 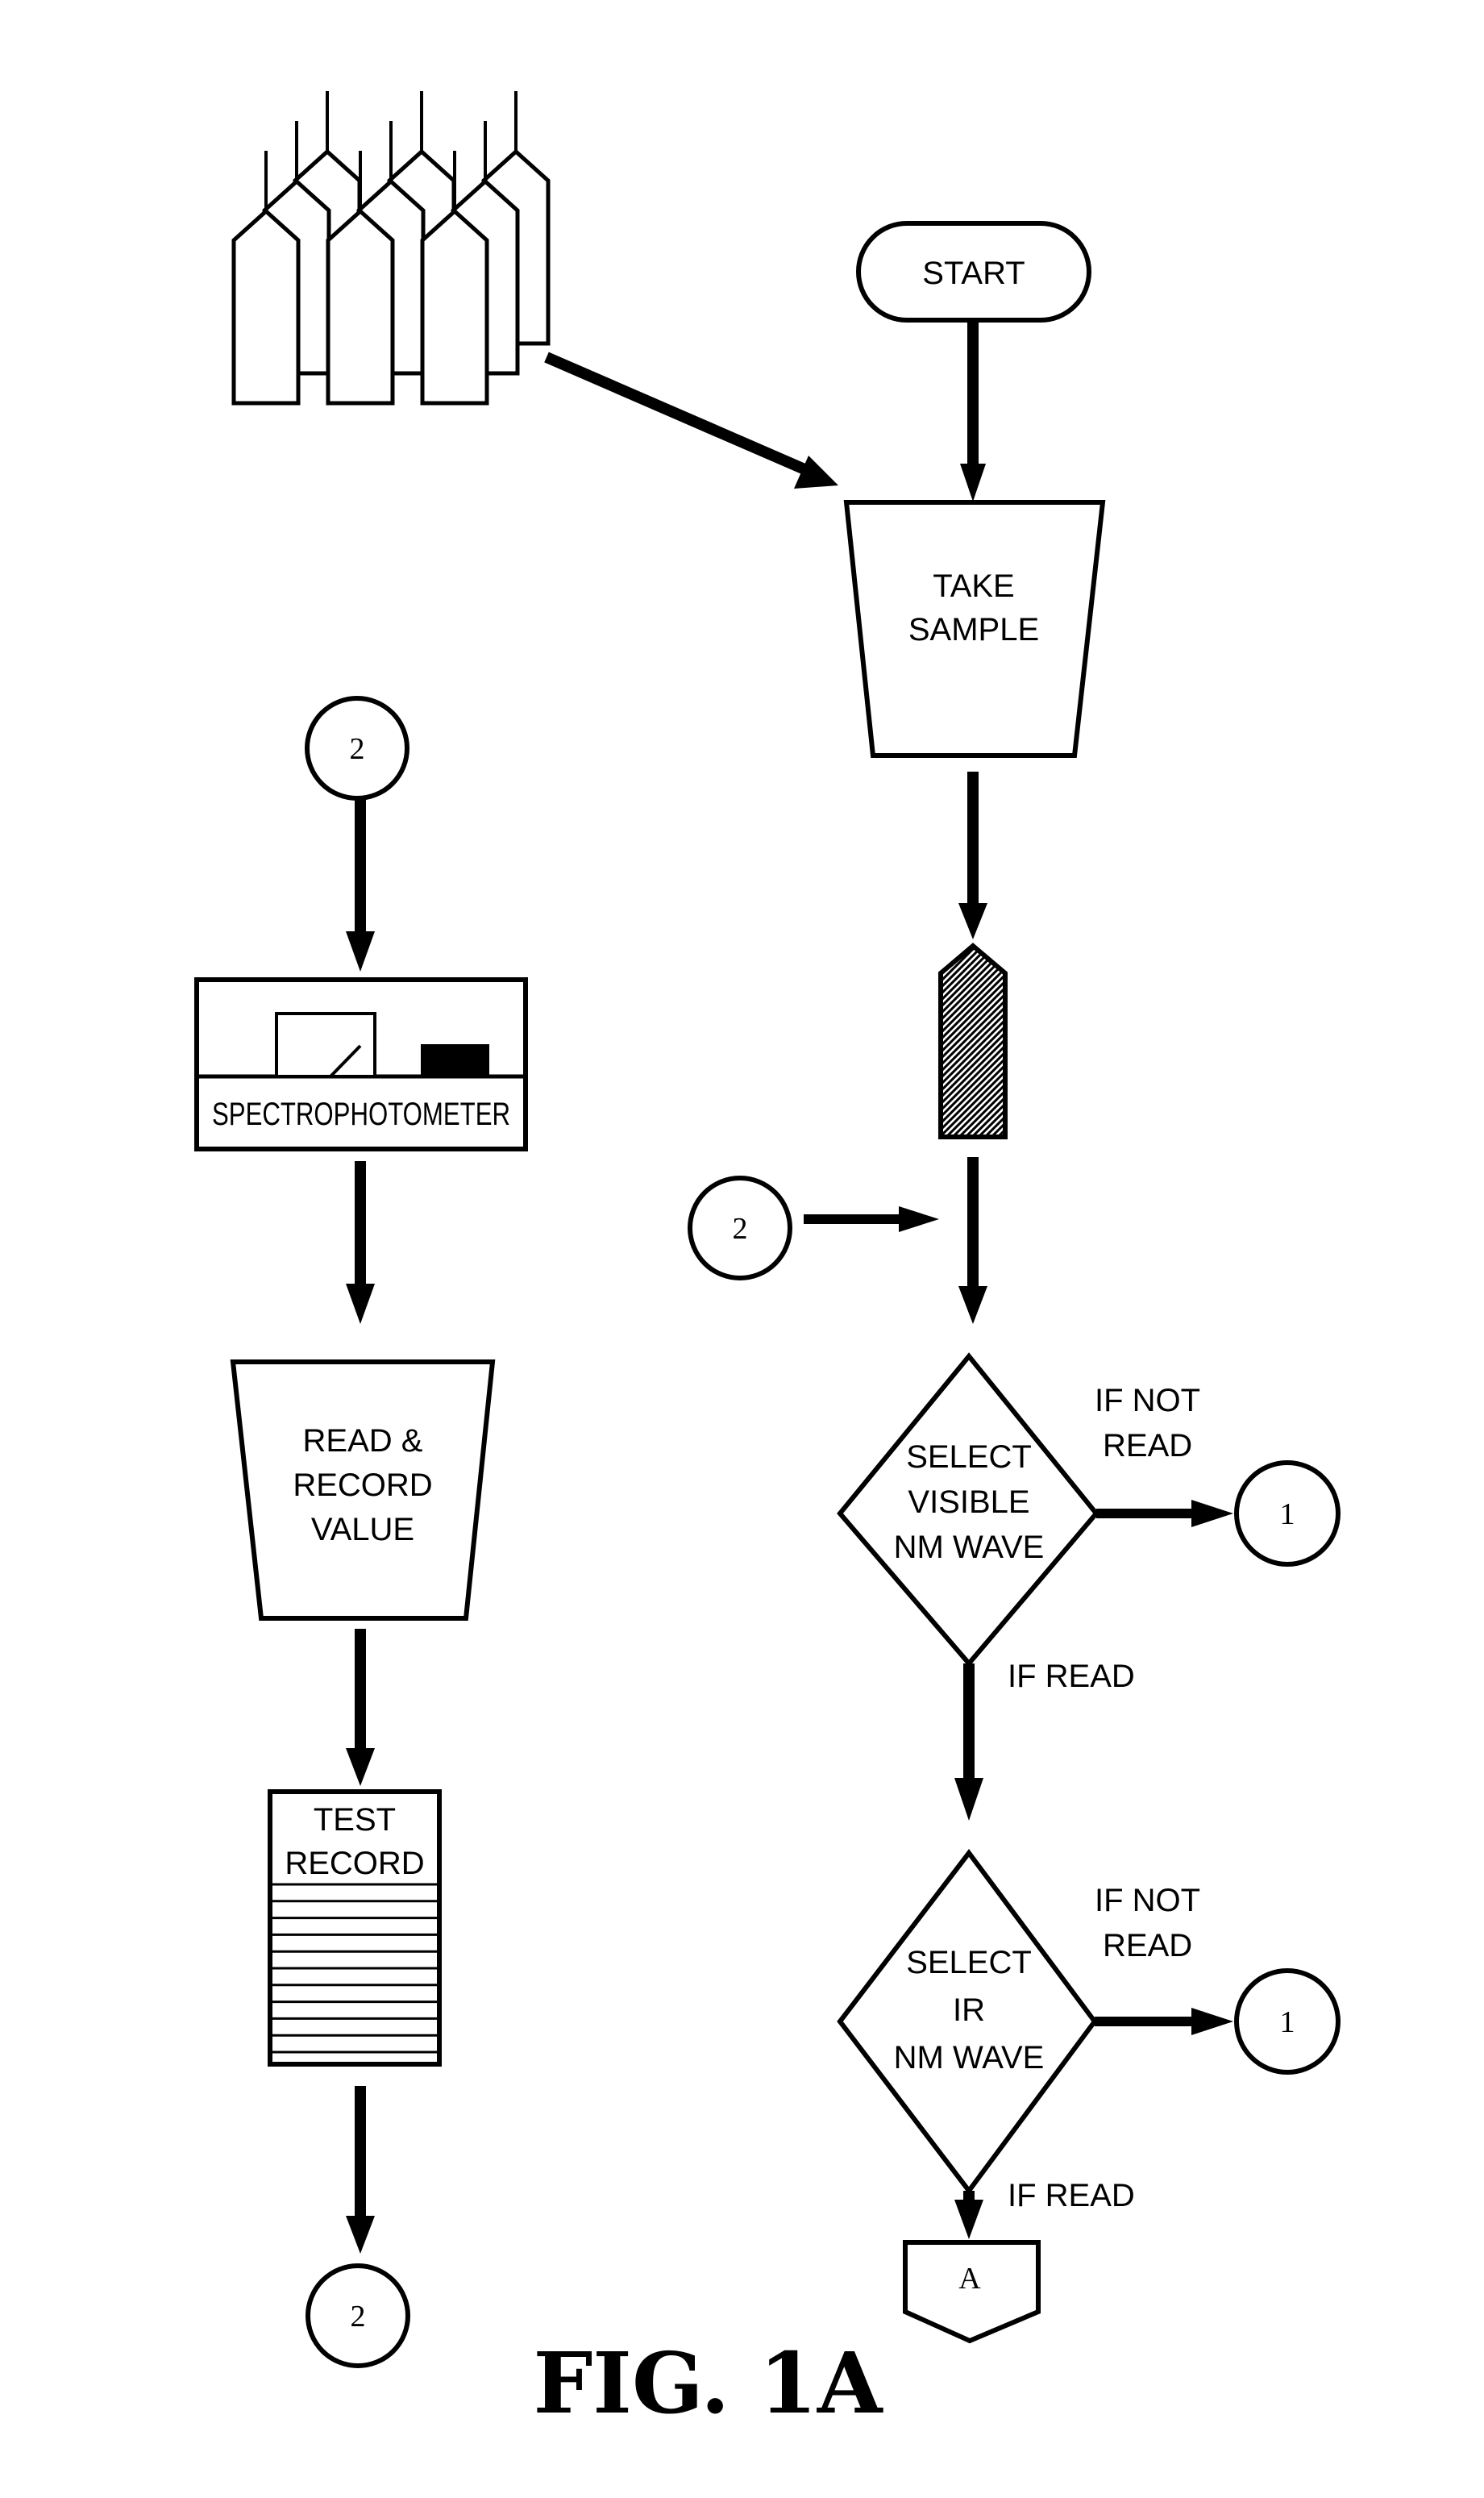 I want to click on take-sample-node: TAKE SAMPLE, so click(x=974, y=629).